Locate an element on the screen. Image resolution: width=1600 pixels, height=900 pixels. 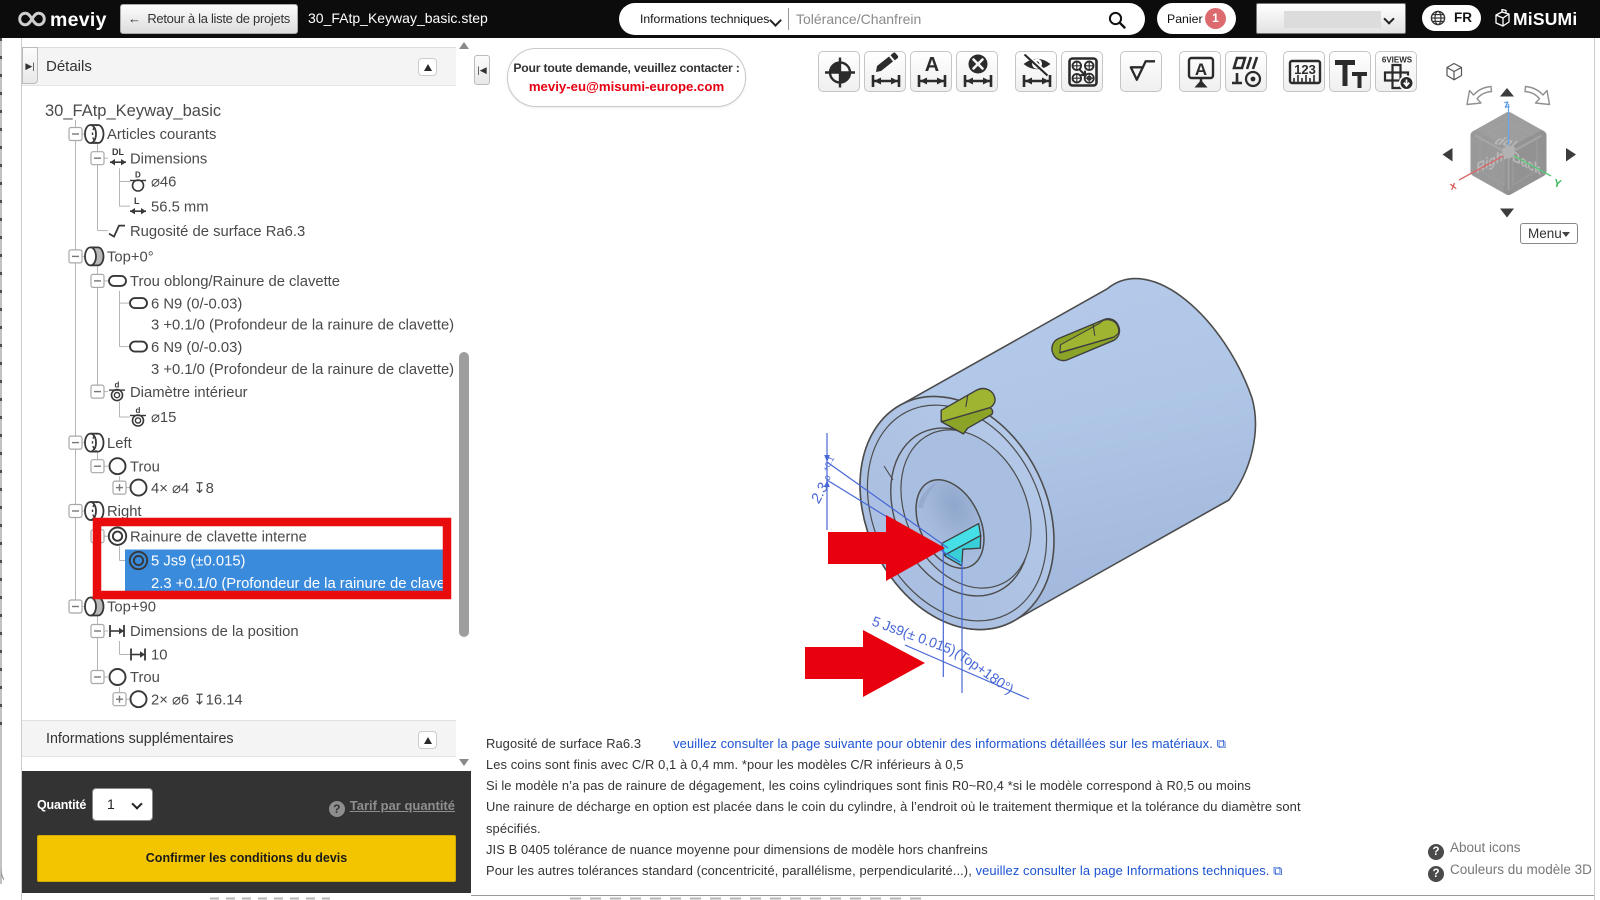
svg-text: Left is located at coordinates (119, 444).